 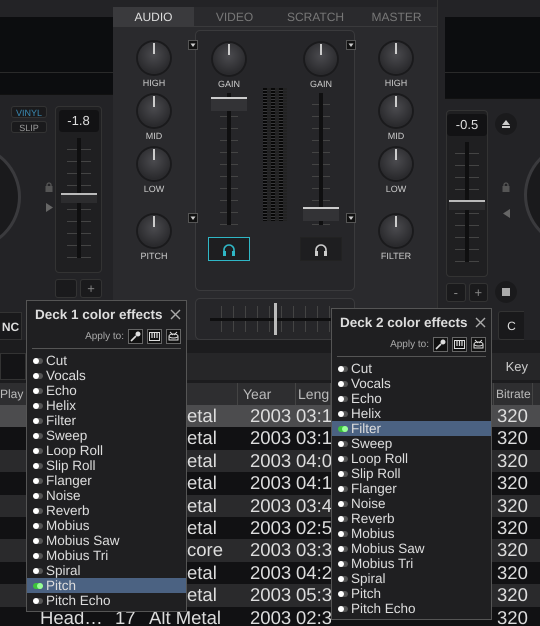 What do you see at coordinates (185, 616) in the screenshot?
I see `table-cell: Alt Metal` at bounding box center [185, 616].